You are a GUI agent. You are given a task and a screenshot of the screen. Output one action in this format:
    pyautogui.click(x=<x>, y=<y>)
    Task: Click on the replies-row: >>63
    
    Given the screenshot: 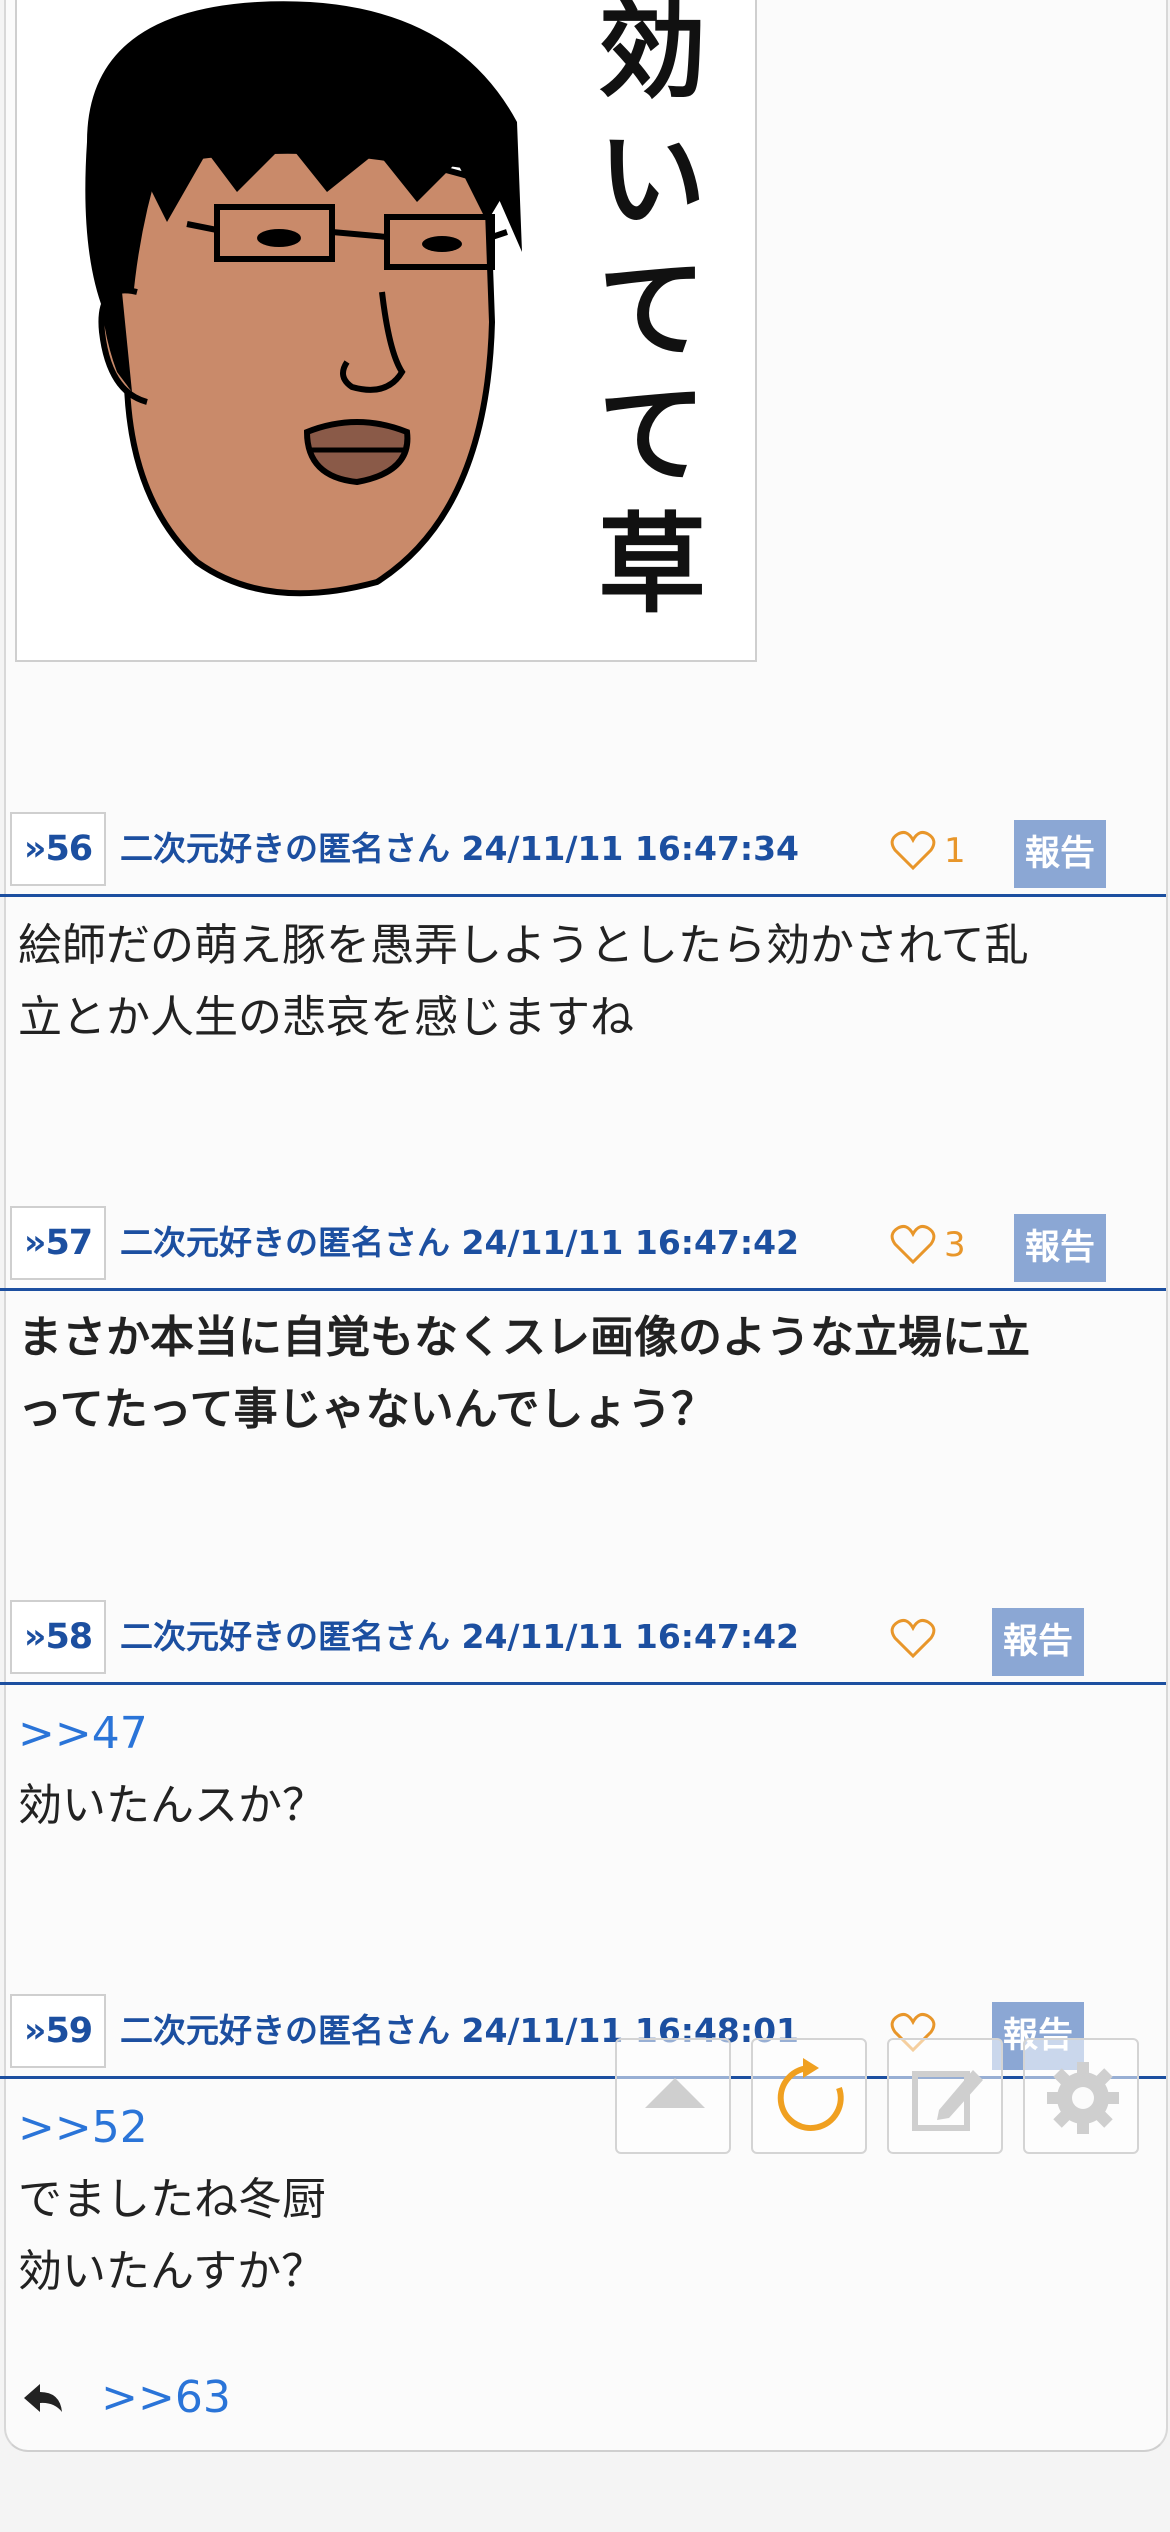 What is the action you would take?
    pyautogui.click(x=125, y=2397)
    